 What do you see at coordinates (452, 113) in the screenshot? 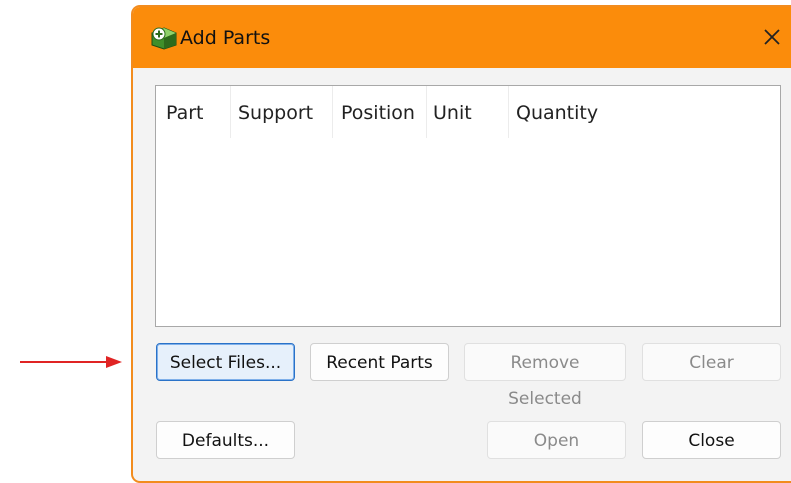
I see `column-header-unit: Unit` at bounding box center [452, 113].